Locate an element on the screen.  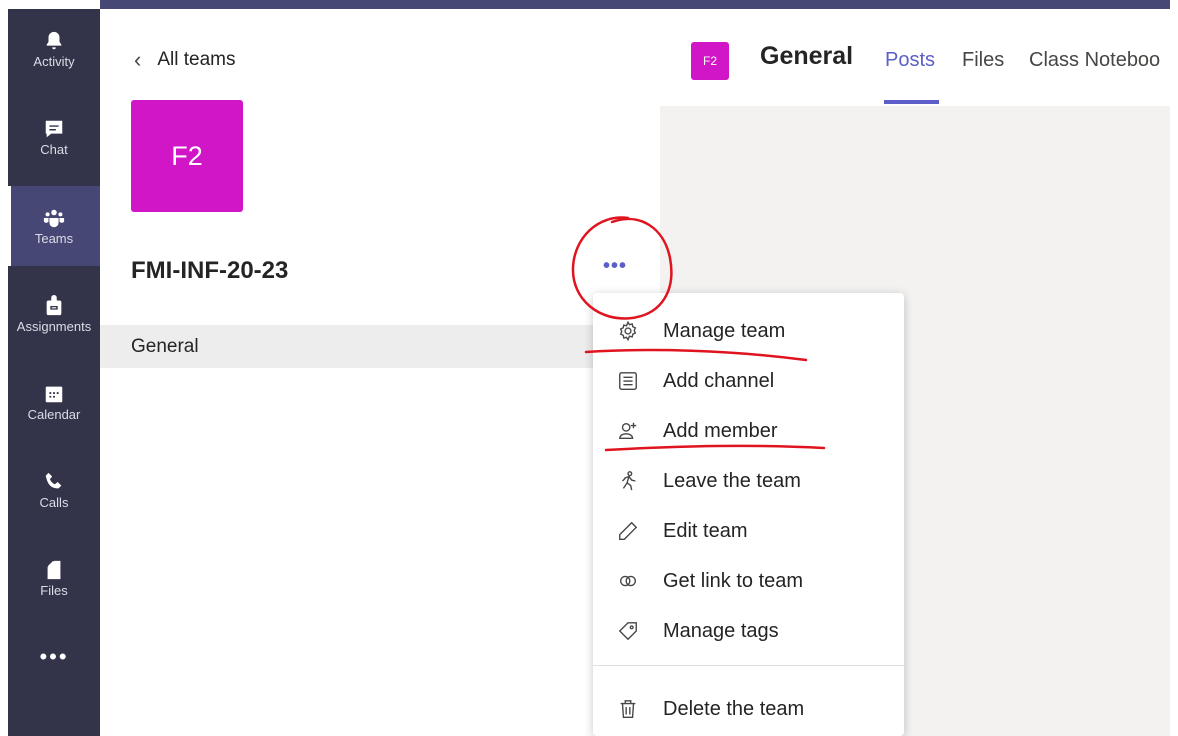
team-name: FMI-INF-20-23 is located at coordinates (210, 270).